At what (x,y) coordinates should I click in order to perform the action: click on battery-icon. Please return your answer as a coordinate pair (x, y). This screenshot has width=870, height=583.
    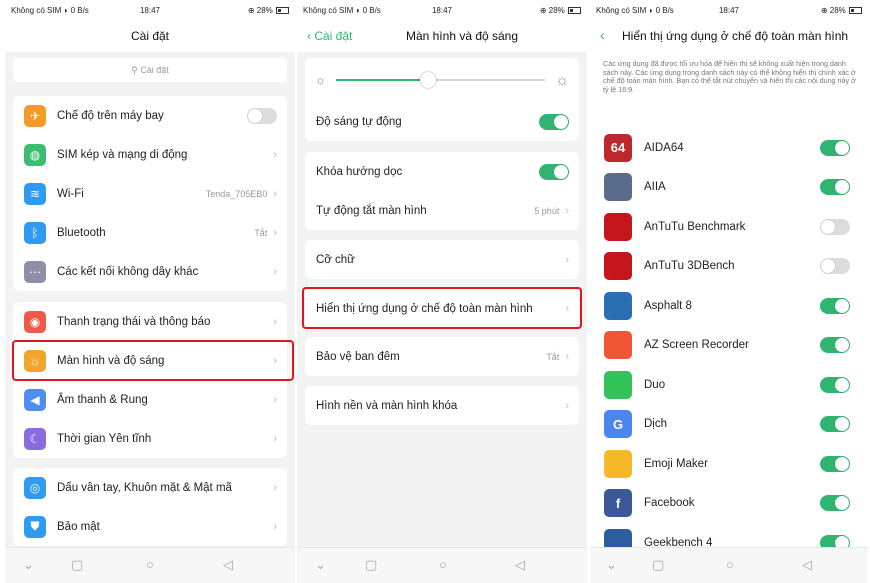
    Looking at the image, I should click on (282, 10).